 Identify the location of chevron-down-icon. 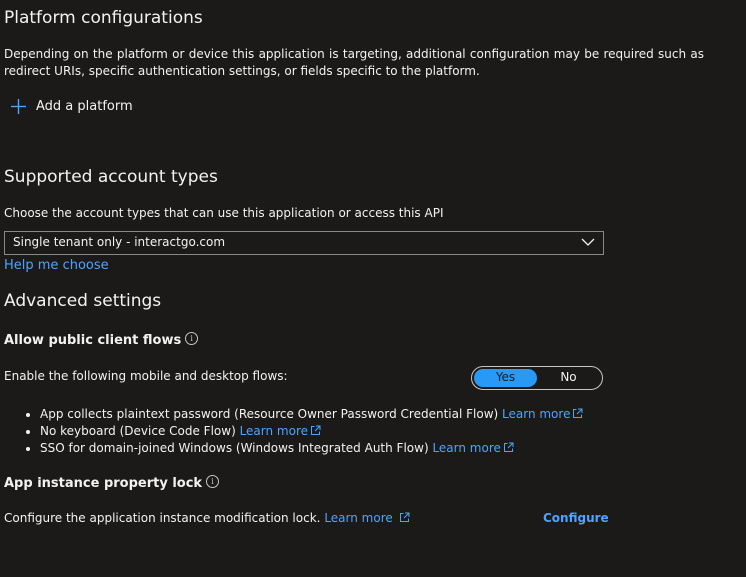
(588, 242).